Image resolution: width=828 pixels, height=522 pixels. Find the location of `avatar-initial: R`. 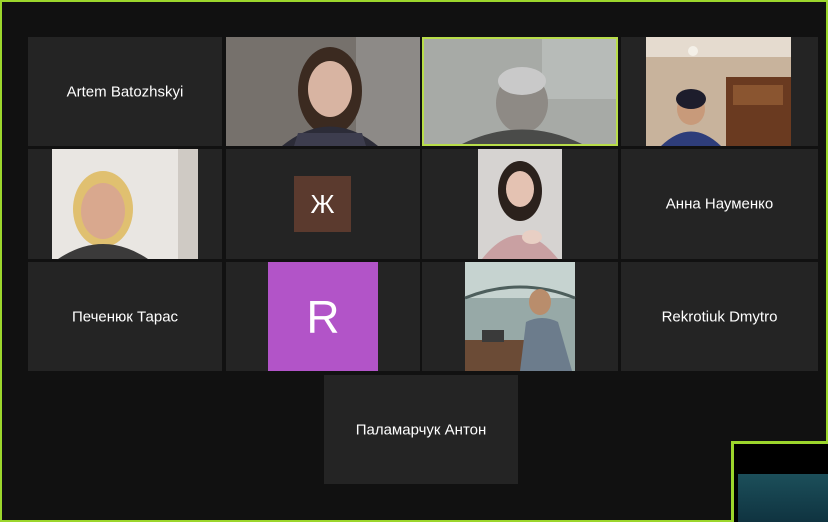

avatar-initial: R is located at coordinates (323, 316).